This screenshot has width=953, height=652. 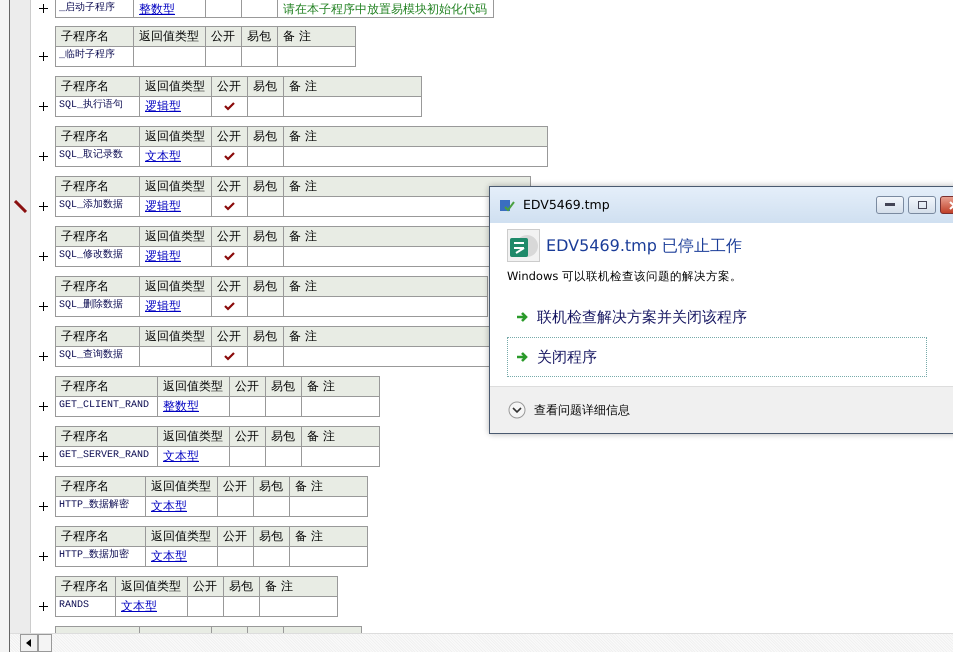 I want to click on procedure-name: SQL_添加数据, so click(x=98, y=206).